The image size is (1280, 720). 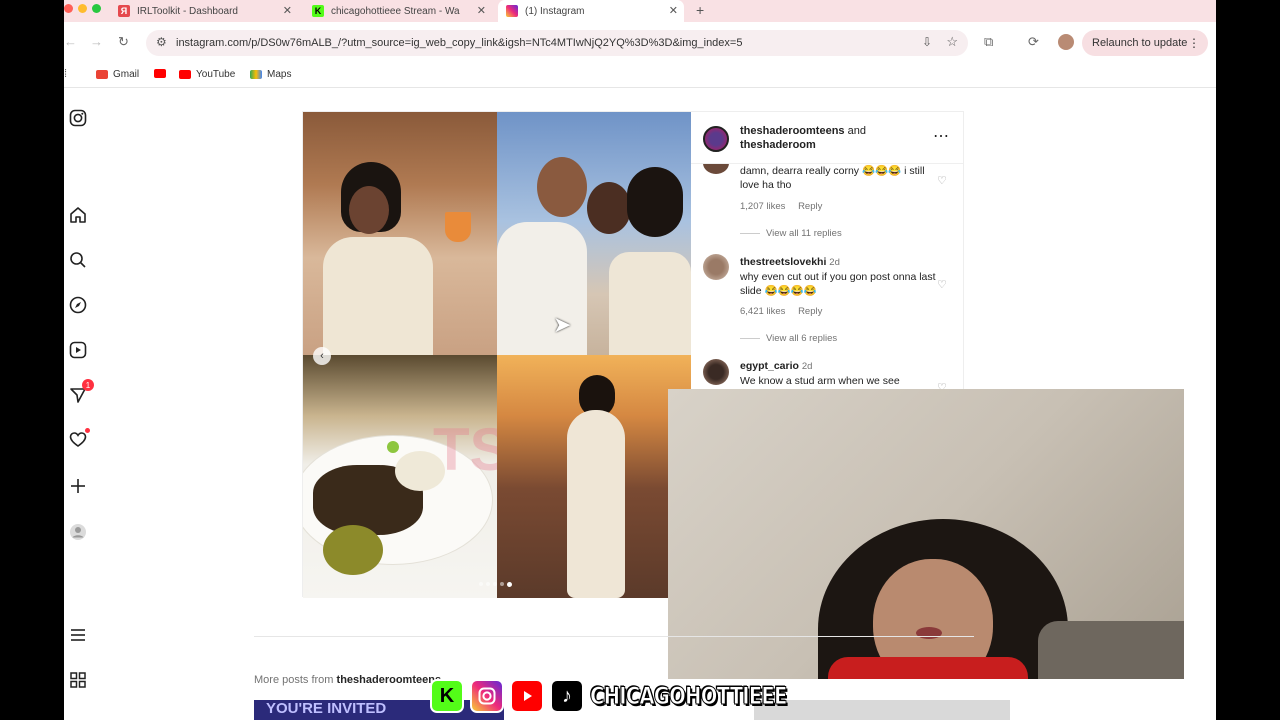 What do you see at coordinates (123, 42) in the screenshot?
I see `reload-icon: ↻` at bounding box center [123, 42].